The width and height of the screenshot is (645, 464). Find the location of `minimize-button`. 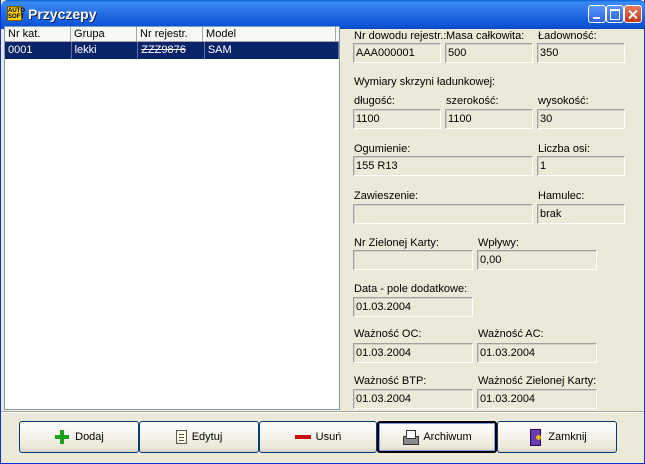

minimize-button is located at coordinates (597, 14).